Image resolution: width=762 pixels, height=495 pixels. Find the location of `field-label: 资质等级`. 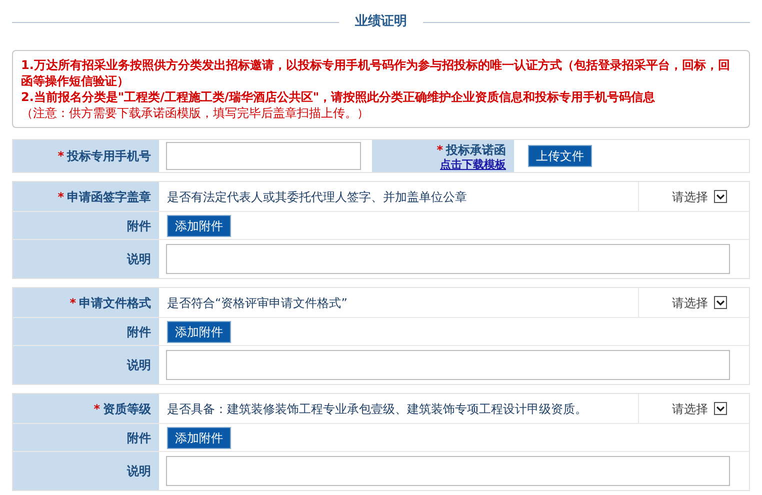

field-label: 资质等级 is located at coordinates (127, 409).